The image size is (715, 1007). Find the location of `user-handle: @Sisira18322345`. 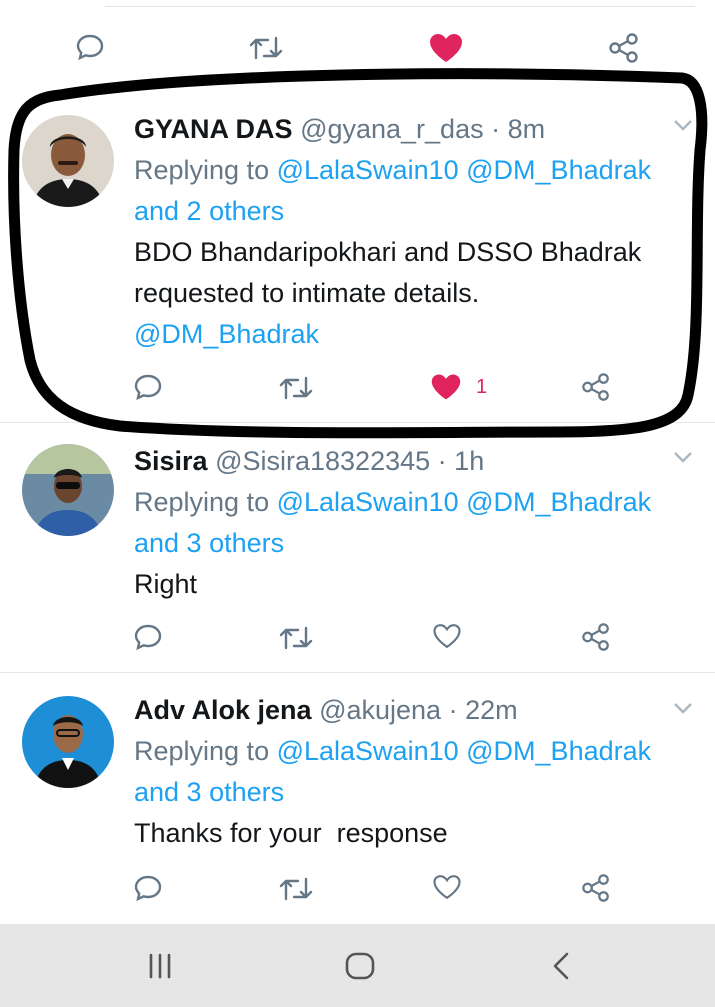

user-handle: @Sisira18322345 is located at coordinates (322, 461).